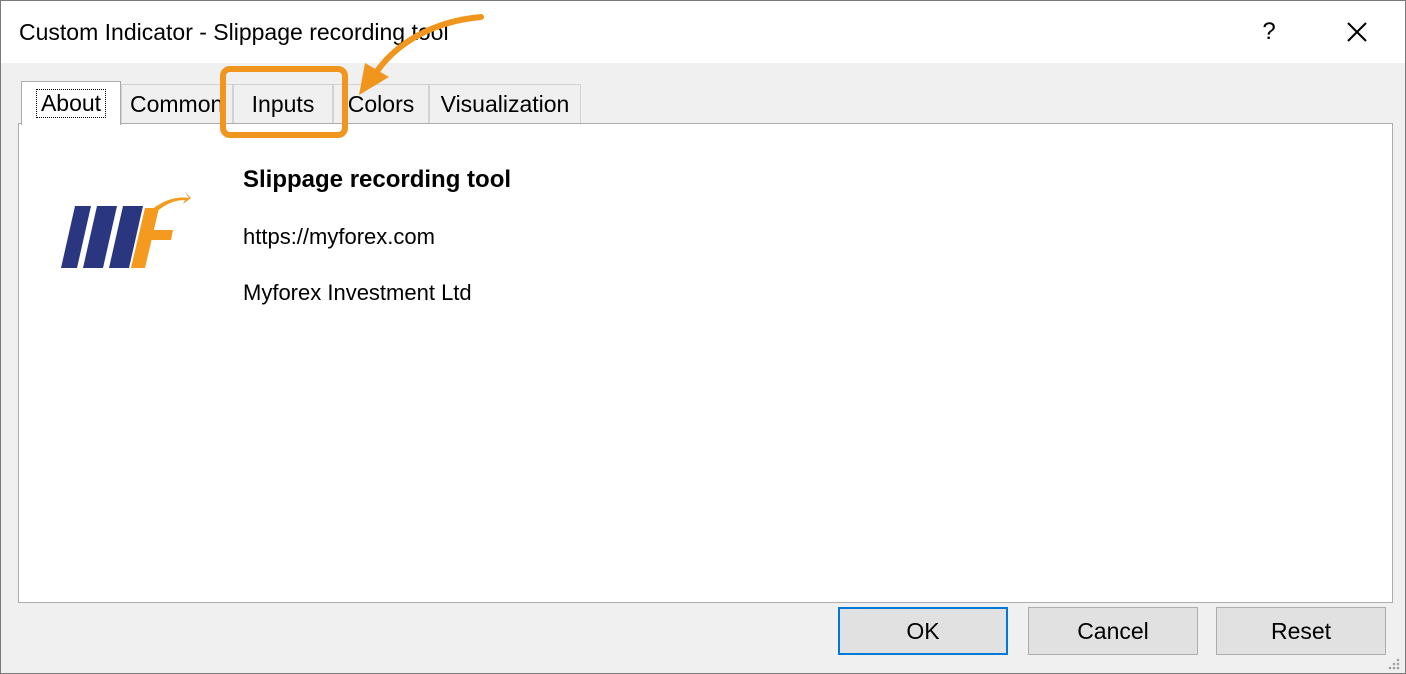 The width and height of the screenshot is (1406, 674). Describe the element at coordinates (357, 292) in the screenshot. I see `about-company: Myforex Investment Ltd` at that location.